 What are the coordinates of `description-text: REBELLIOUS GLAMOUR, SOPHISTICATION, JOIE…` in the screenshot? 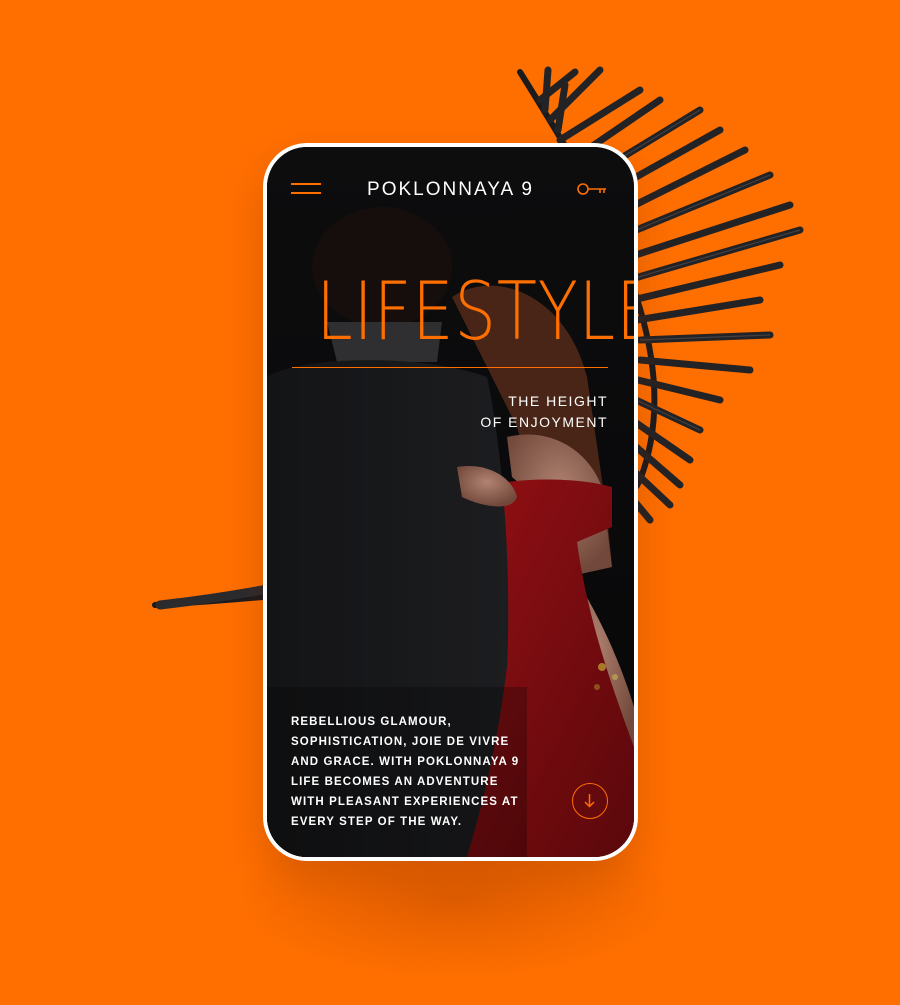 It's located at (406, 772).